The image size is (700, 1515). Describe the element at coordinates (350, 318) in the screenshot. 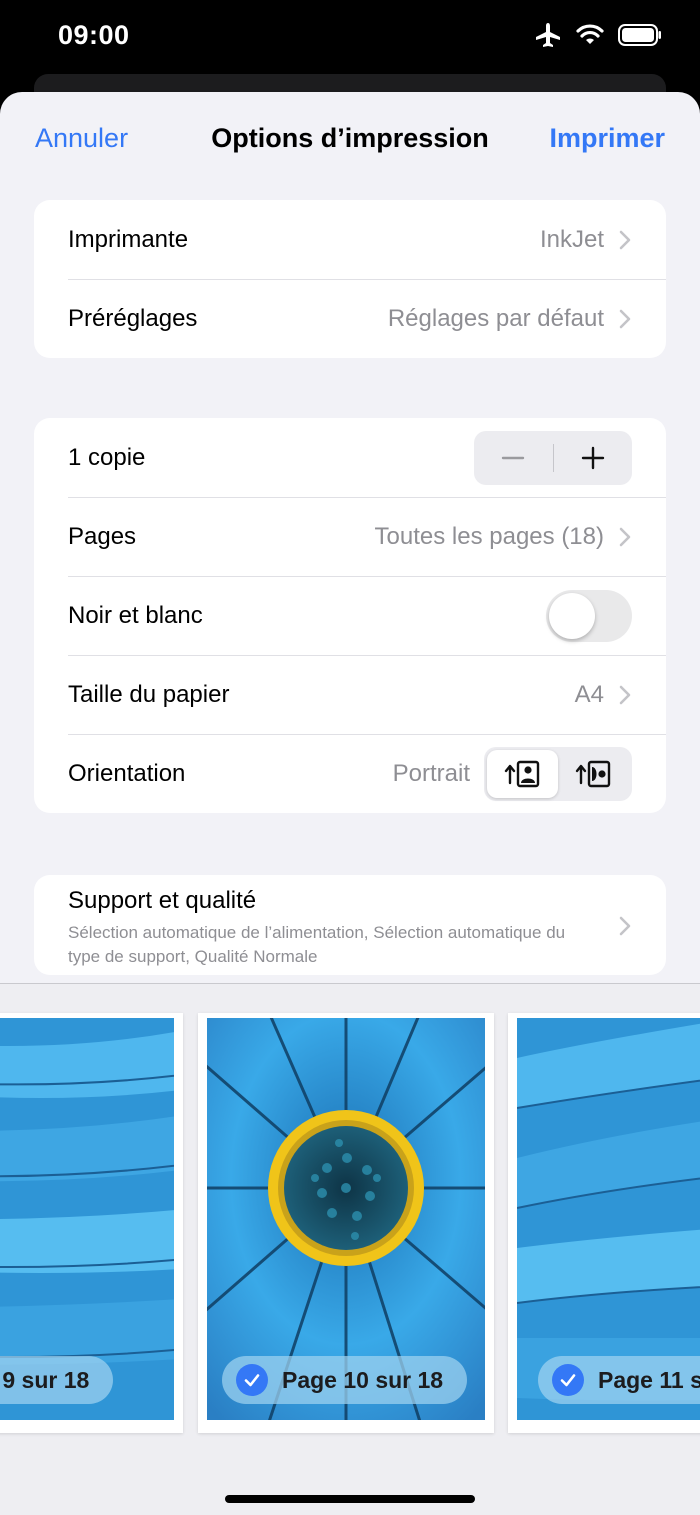

I see `presets-row: Préréglages Réglages par défaut` at that location.